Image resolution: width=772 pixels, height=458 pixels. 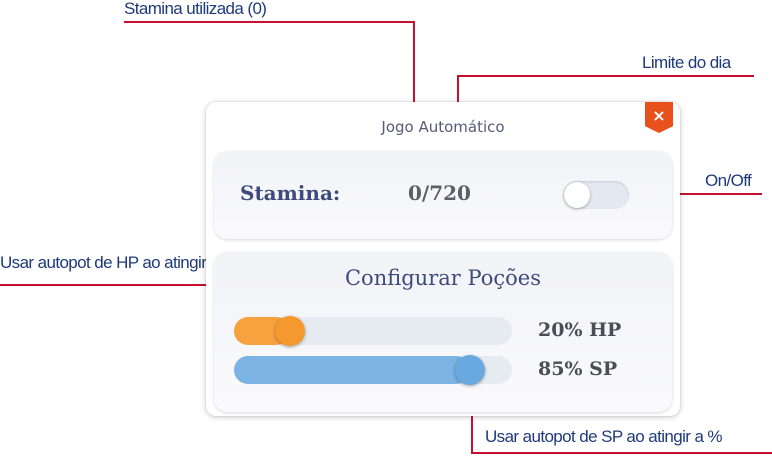 I want to click on hp-slider-handle, so click(x=289, y=331).